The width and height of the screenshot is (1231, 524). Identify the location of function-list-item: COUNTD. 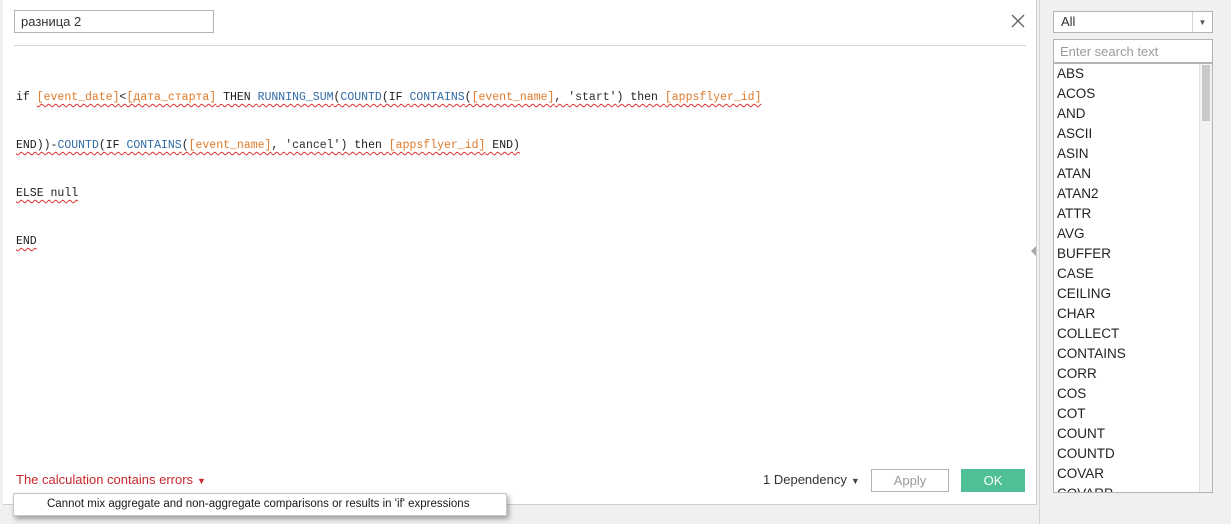
(1126, 455).